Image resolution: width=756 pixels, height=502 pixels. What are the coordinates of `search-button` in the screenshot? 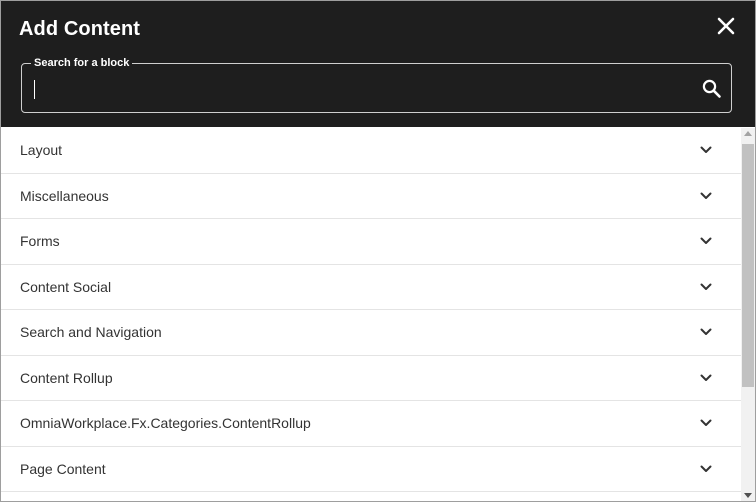 It's located at (712, 89).